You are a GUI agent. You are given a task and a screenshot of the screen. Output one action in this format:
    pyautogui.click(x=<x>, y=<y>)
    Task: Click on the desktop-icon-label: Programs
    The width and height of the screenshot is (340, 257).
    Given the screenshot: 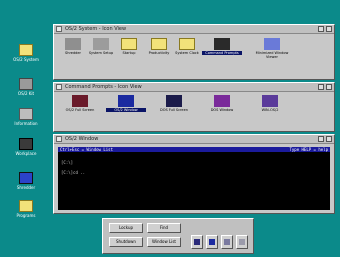 What is the action you would take?
    pyautogui.click(x=26, y=215)
    